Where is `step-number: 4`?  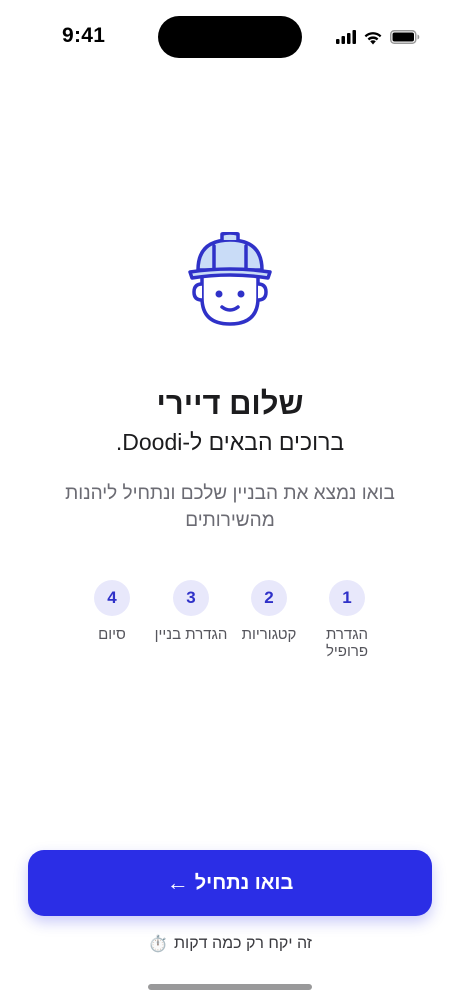 step-number: 4 is located at coordinates (112, 598).